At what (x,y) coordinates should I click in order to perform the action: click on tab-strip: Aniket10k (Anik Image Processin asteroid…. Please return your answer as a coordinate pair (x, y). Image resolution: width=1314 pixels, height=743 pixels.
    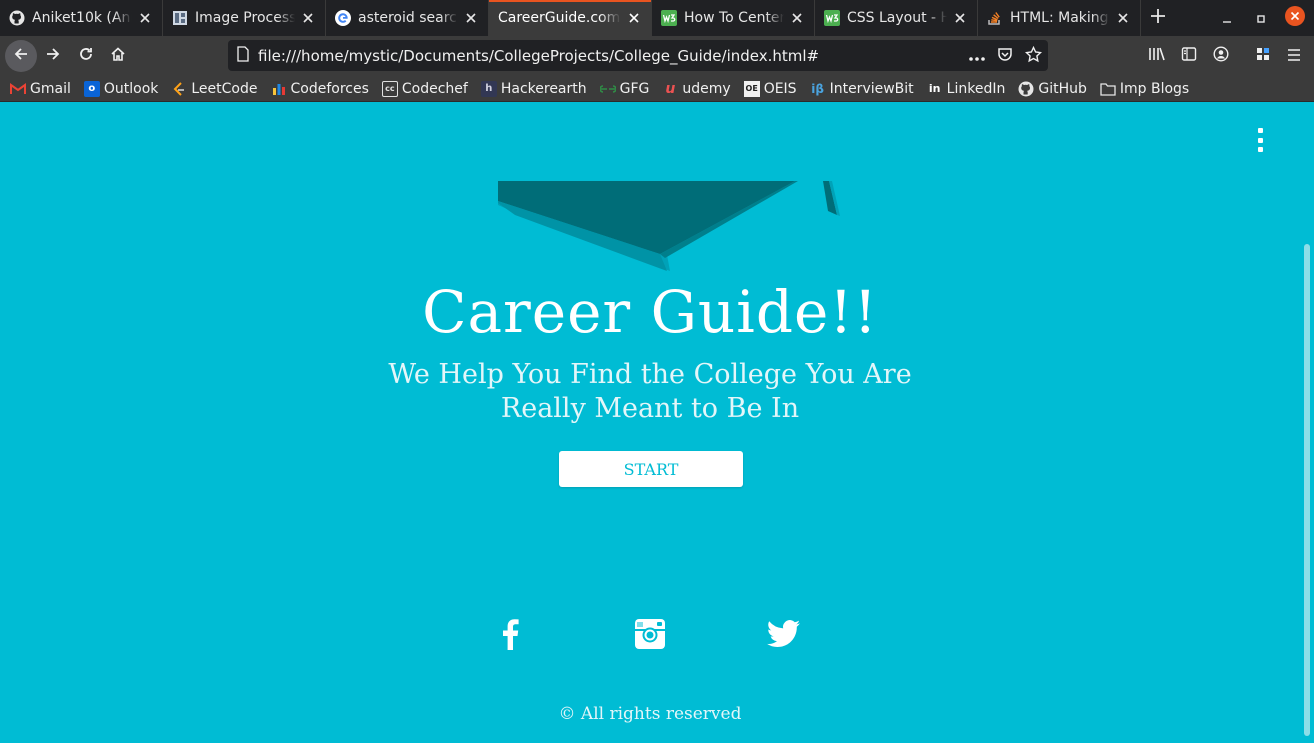
    Looking at the image, I should click on (657, 18).